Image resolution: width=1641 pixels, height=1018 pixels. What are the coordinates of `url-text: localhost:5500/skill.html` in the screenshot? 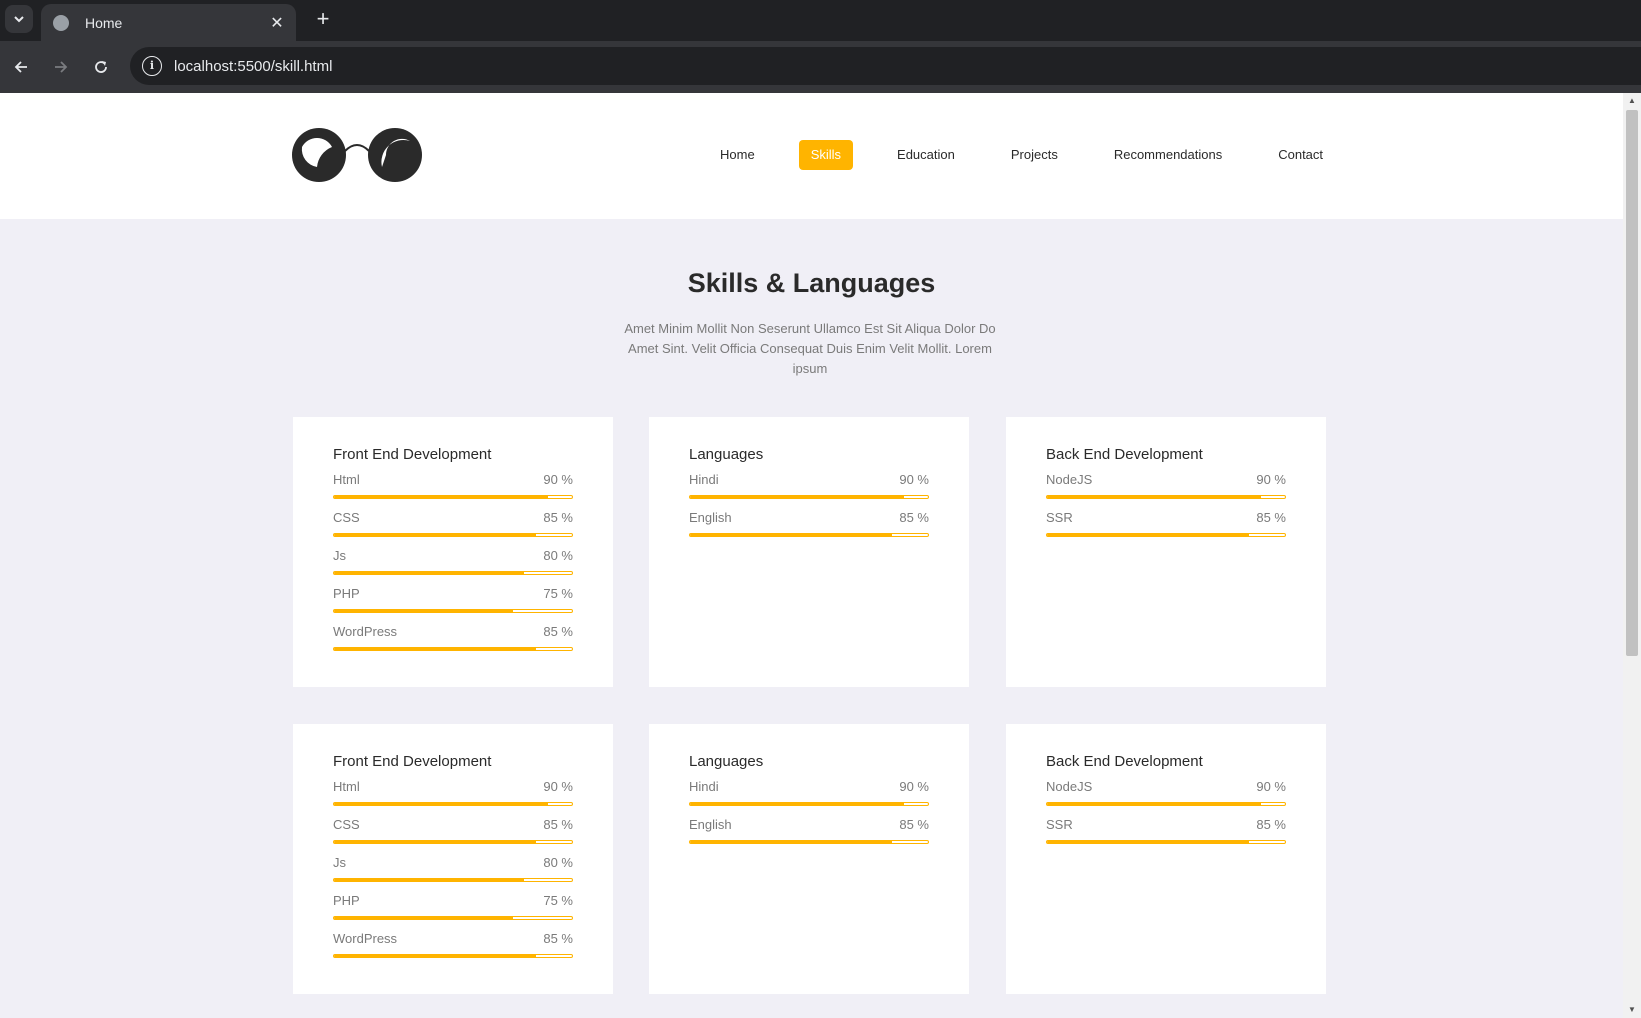 It's located at (253, 66).